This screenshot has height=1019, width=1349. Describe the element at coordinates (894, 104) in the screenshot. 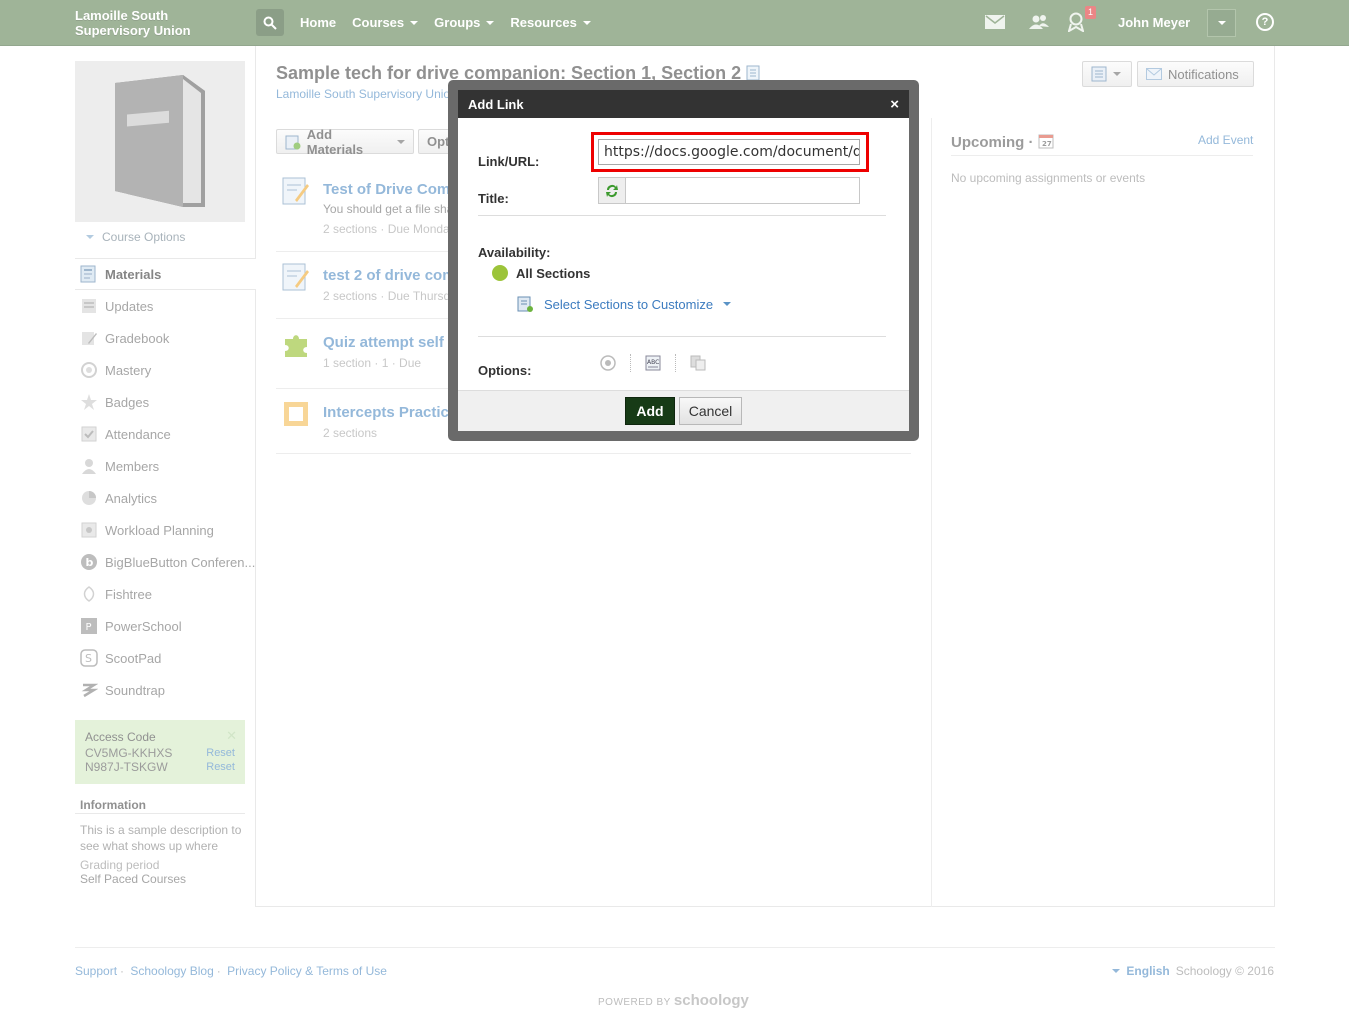

I see `close-icon: ×` at that location.